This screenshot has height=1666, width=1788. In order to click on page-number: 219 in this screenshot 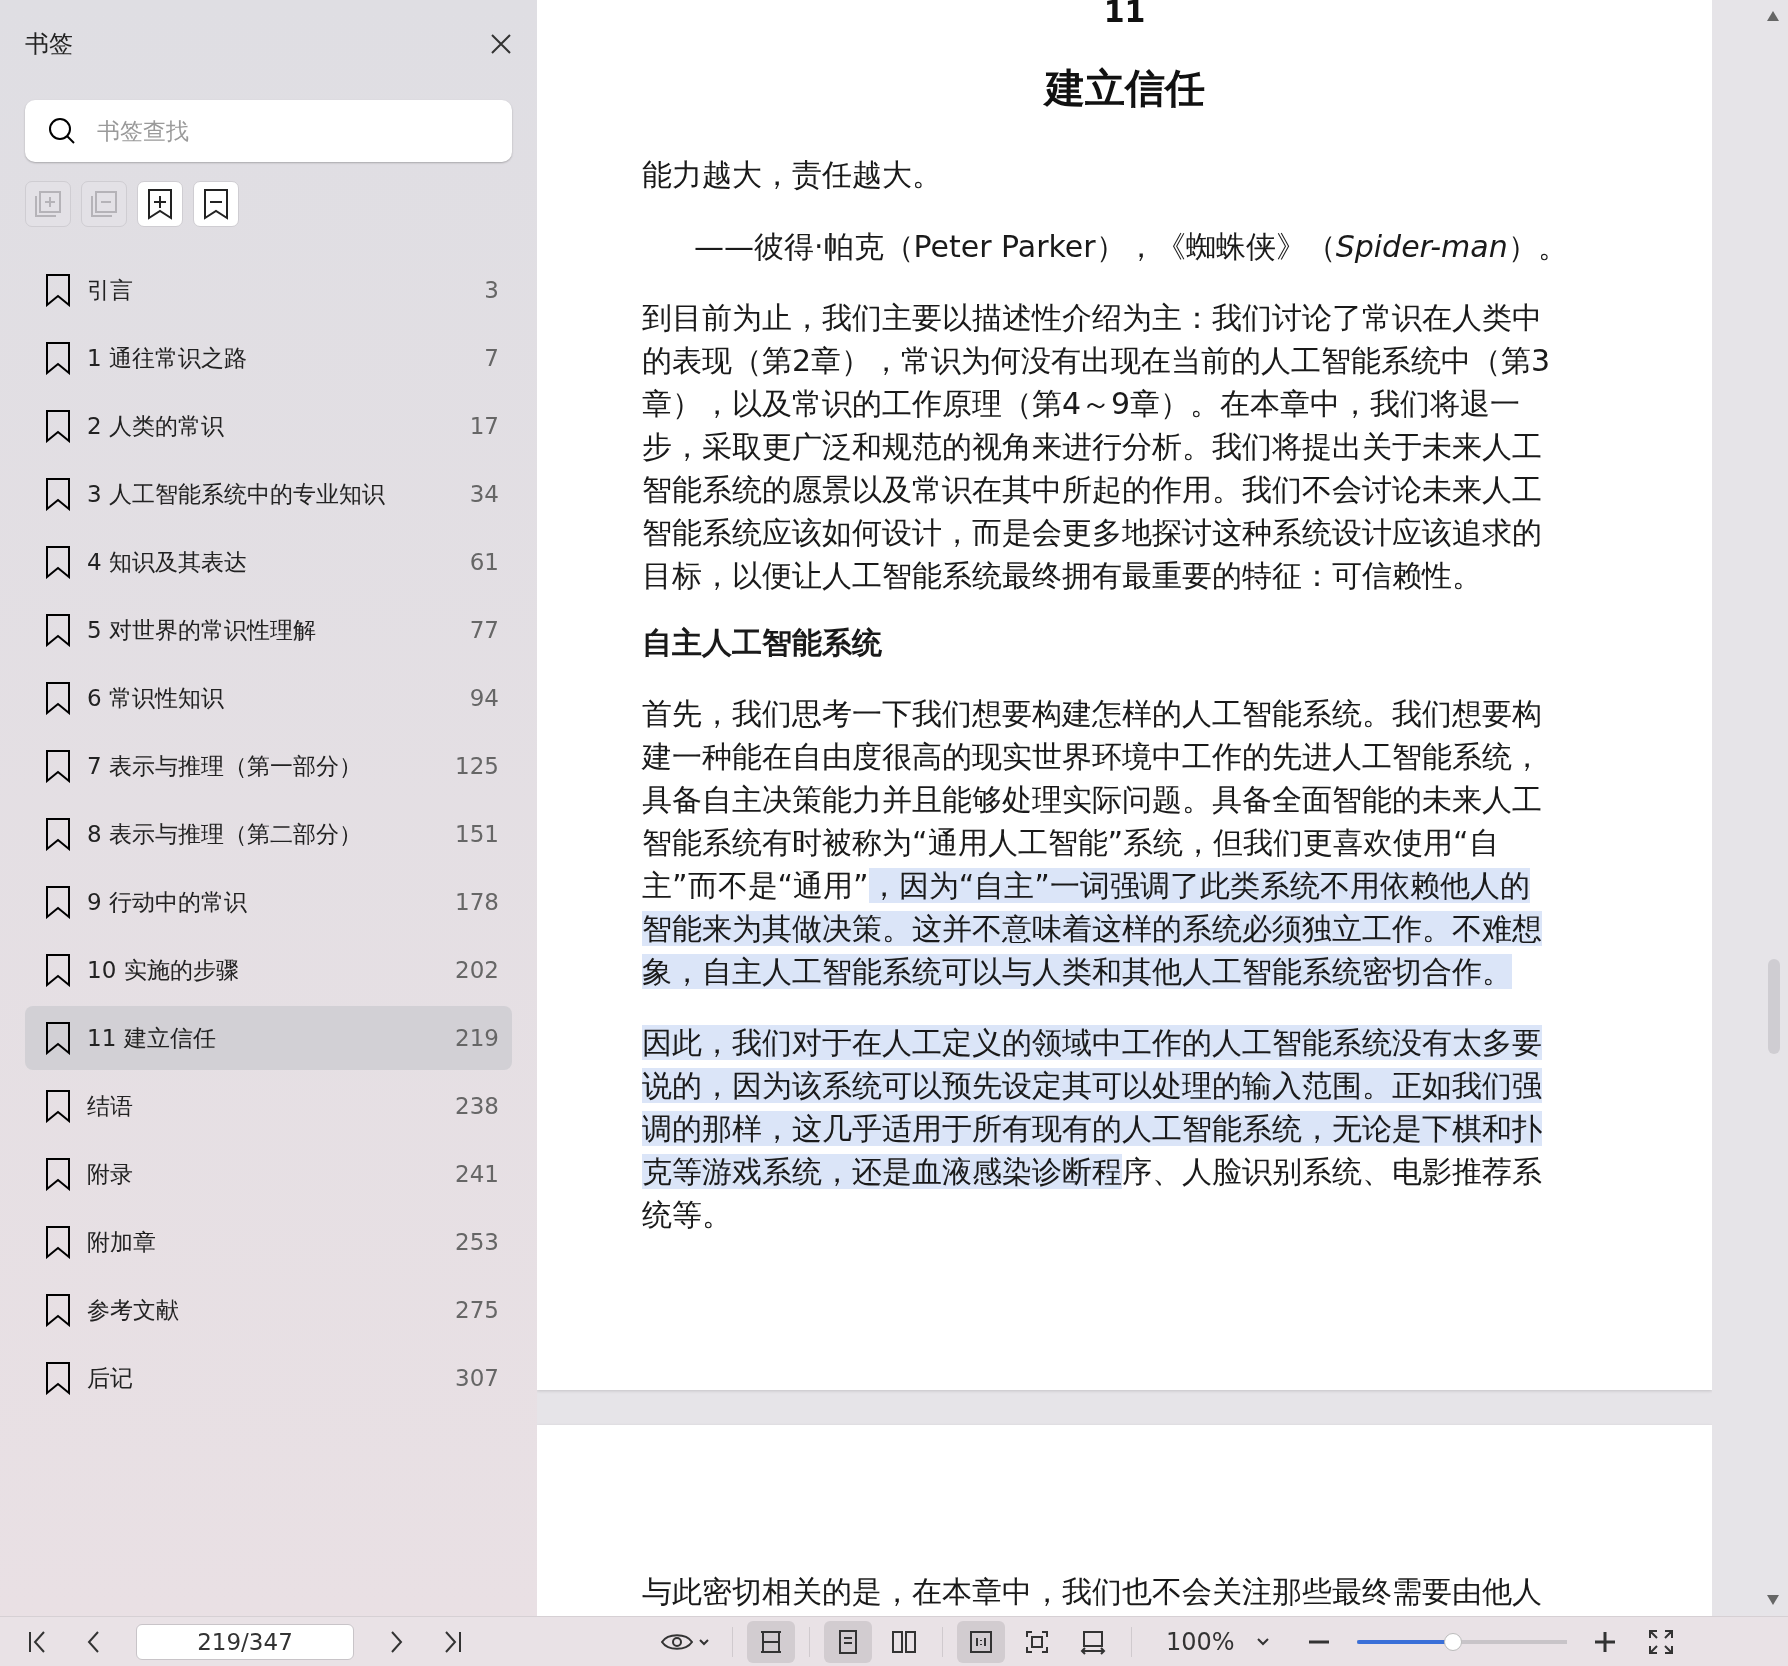, I will do `click(477, 1038)`.